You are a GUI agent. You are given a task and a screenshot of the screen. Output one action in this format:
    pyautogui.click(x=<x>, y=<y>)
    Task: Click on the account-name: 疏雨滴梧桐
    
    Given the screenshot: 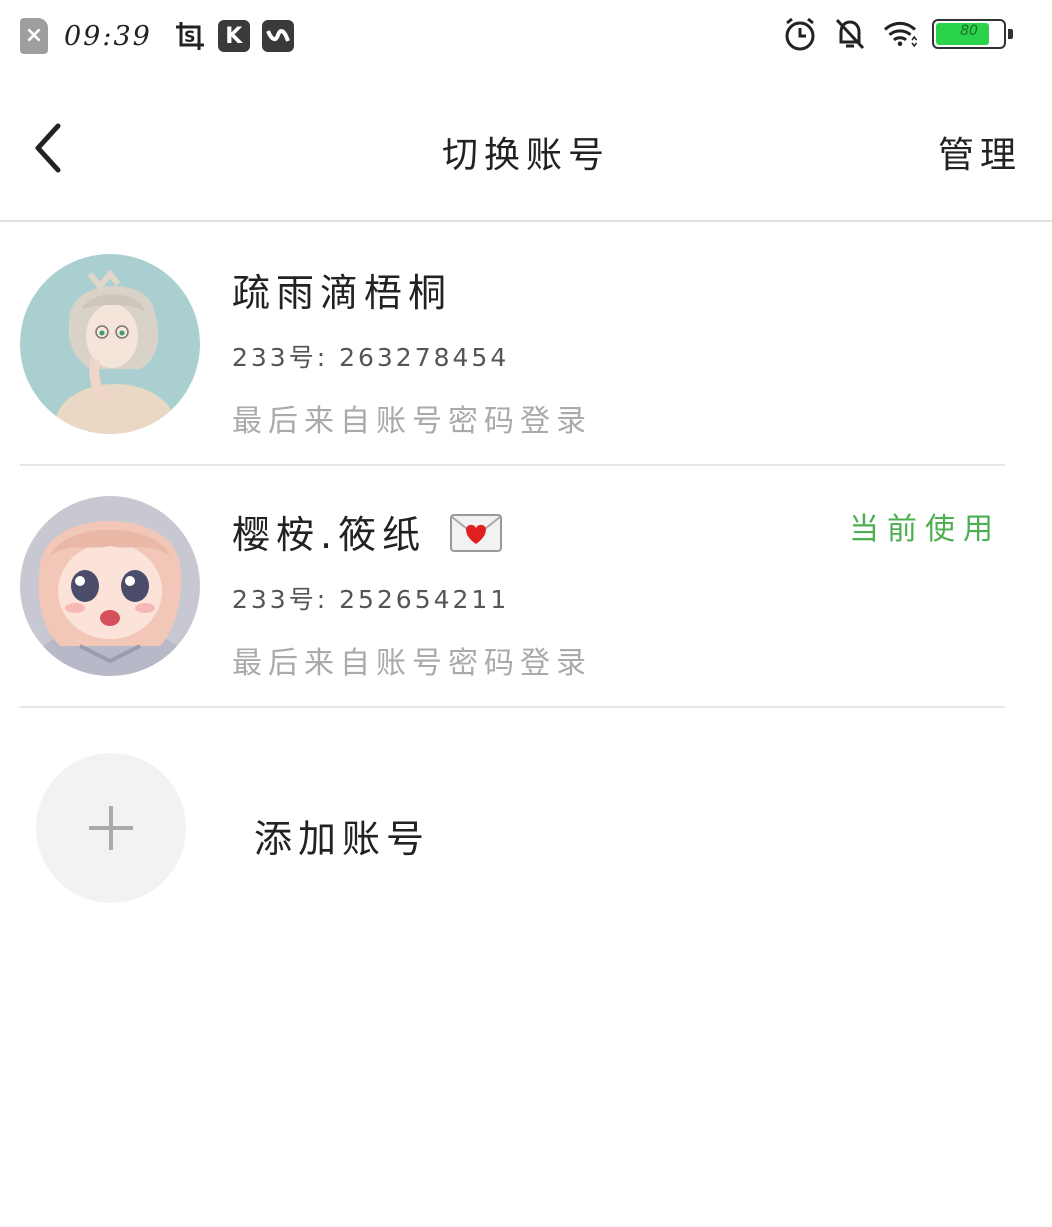 What is the action you would take?
    pyautogui.click(x=342, y=293)
    